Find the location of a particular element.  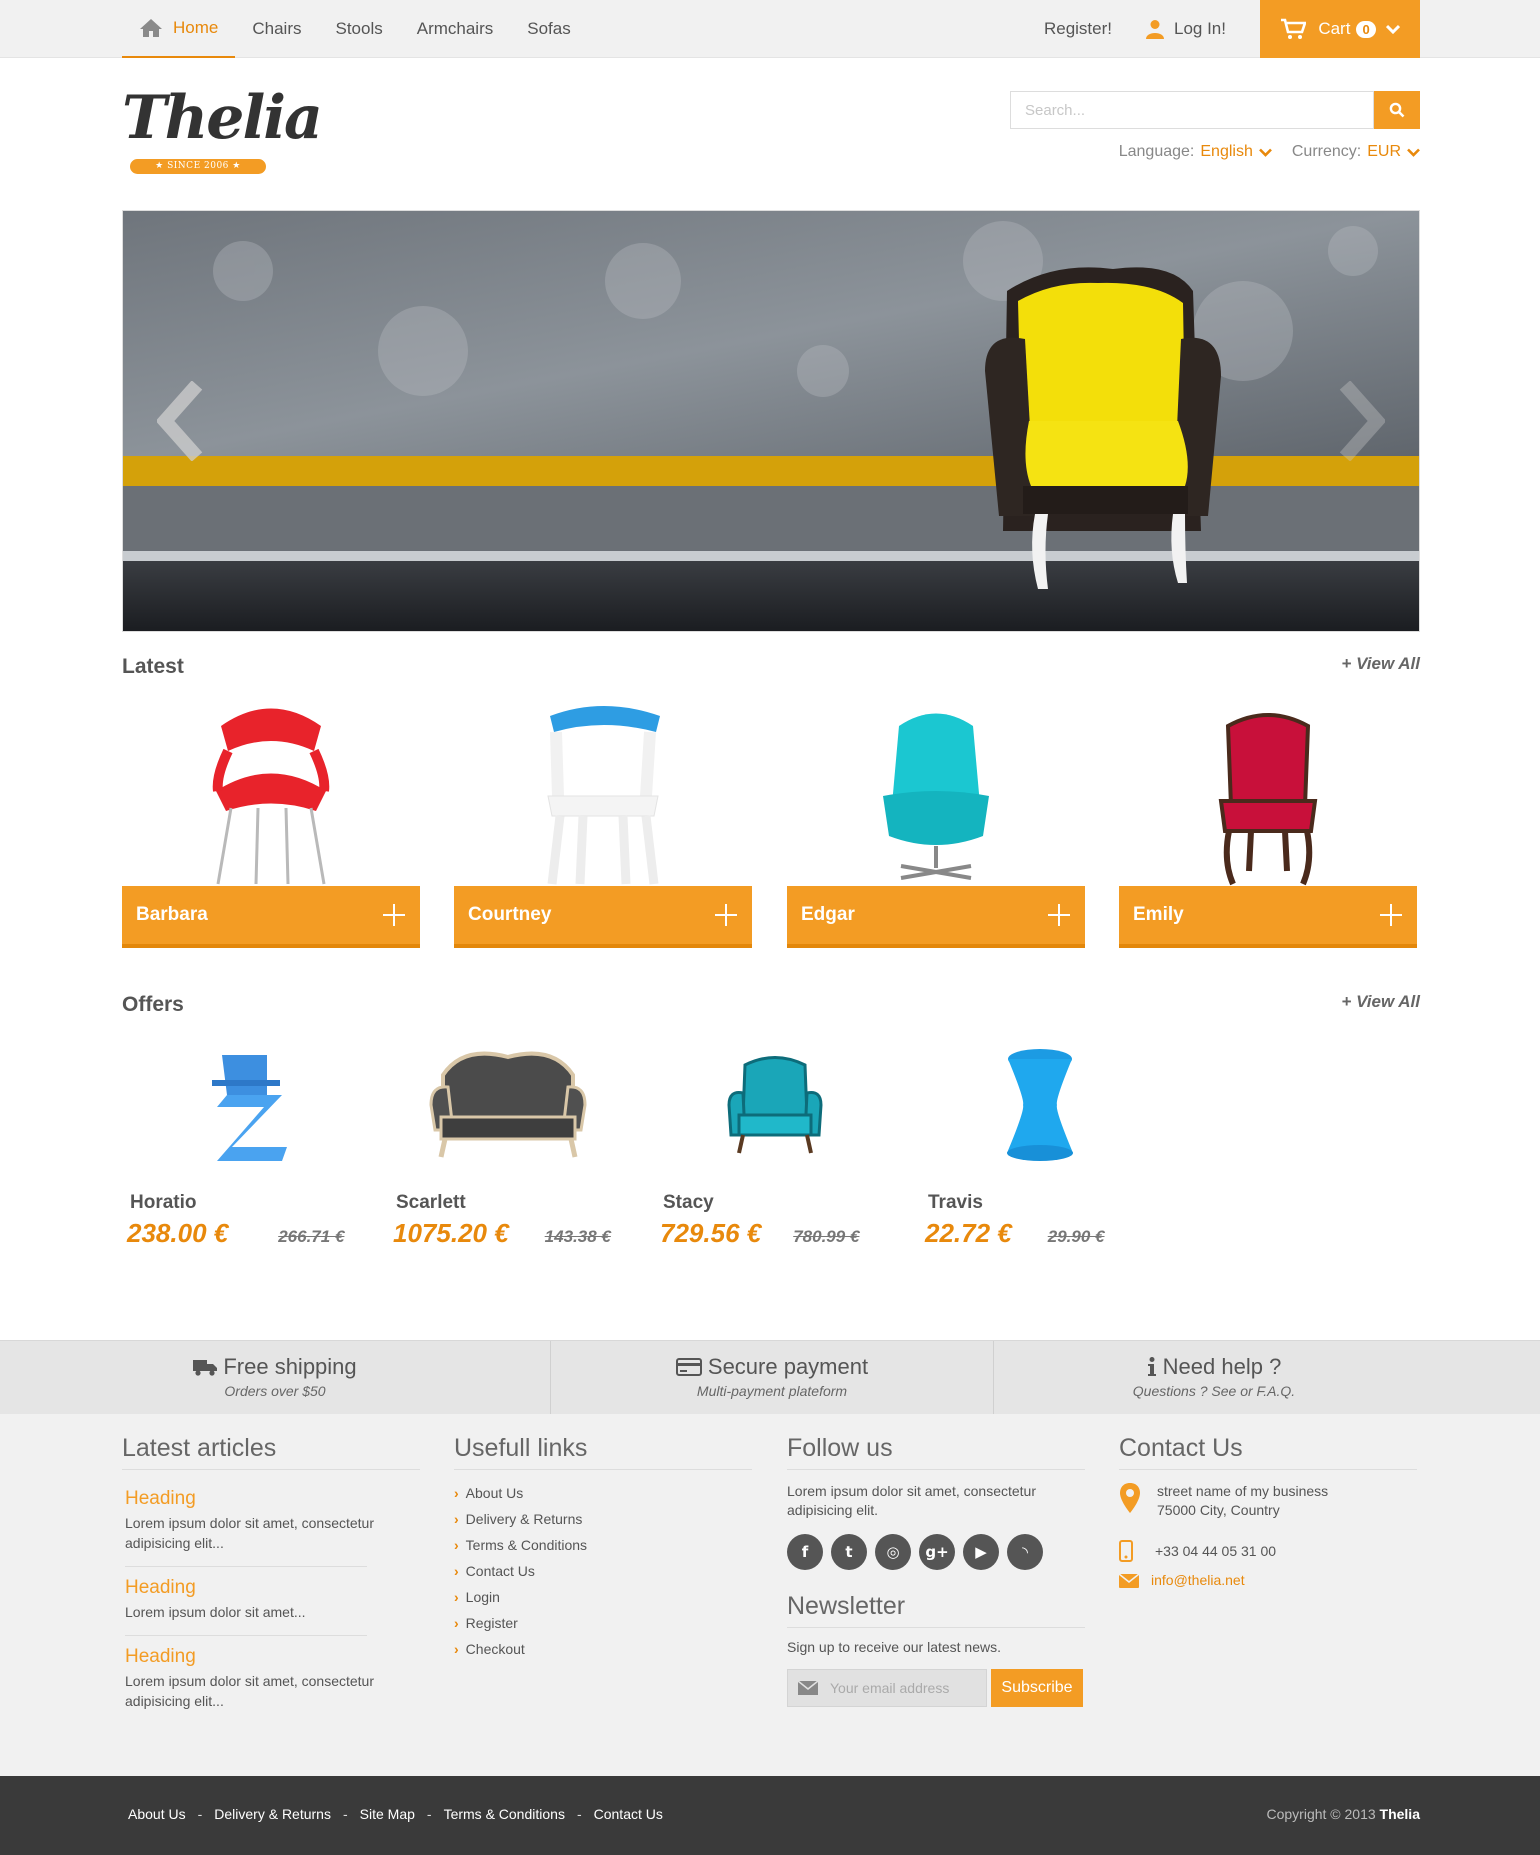

footer-link: › About Us is located at coordinates (603, 1493).